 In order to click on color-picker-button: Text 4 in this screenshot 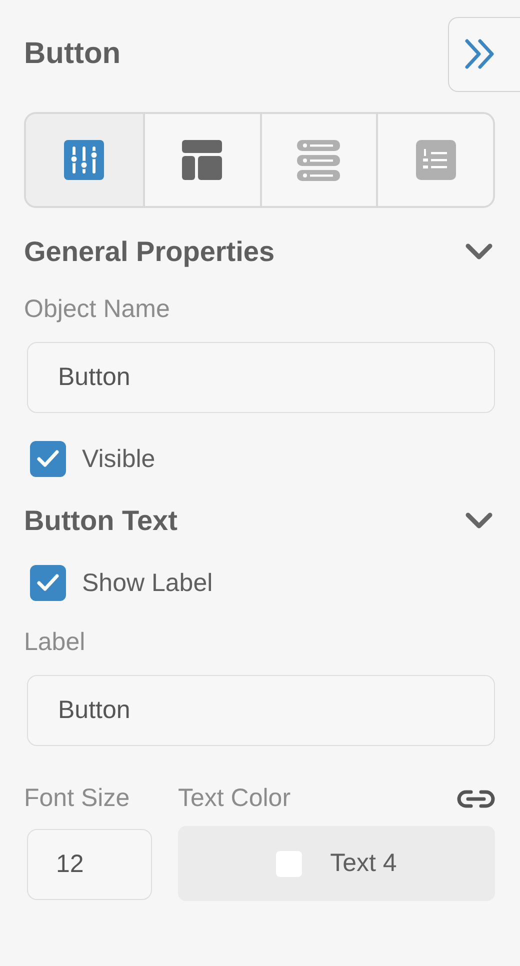, I will do `click(336, 863)`.